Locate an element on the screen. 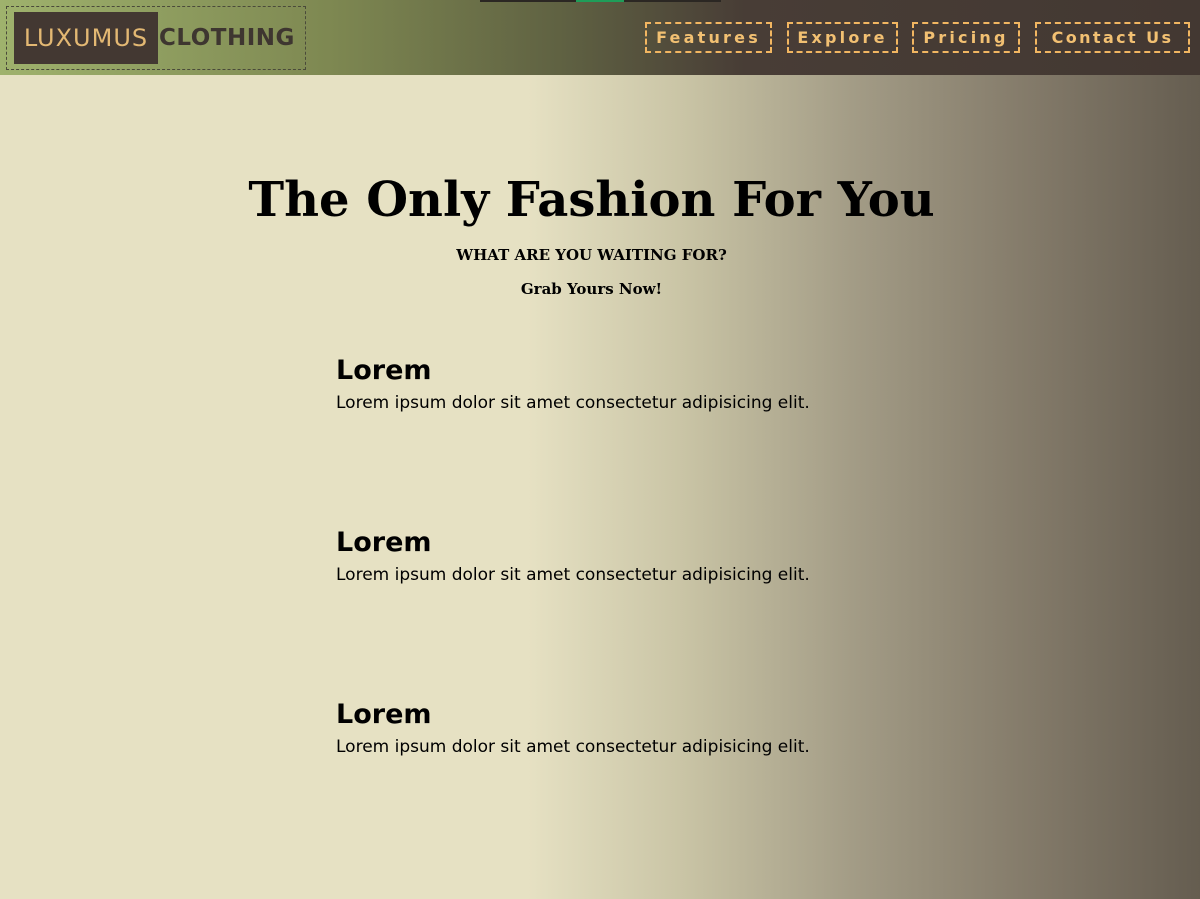 This screenshot has width=1200, height=899. top-strip is located at coordinates (600, 1).